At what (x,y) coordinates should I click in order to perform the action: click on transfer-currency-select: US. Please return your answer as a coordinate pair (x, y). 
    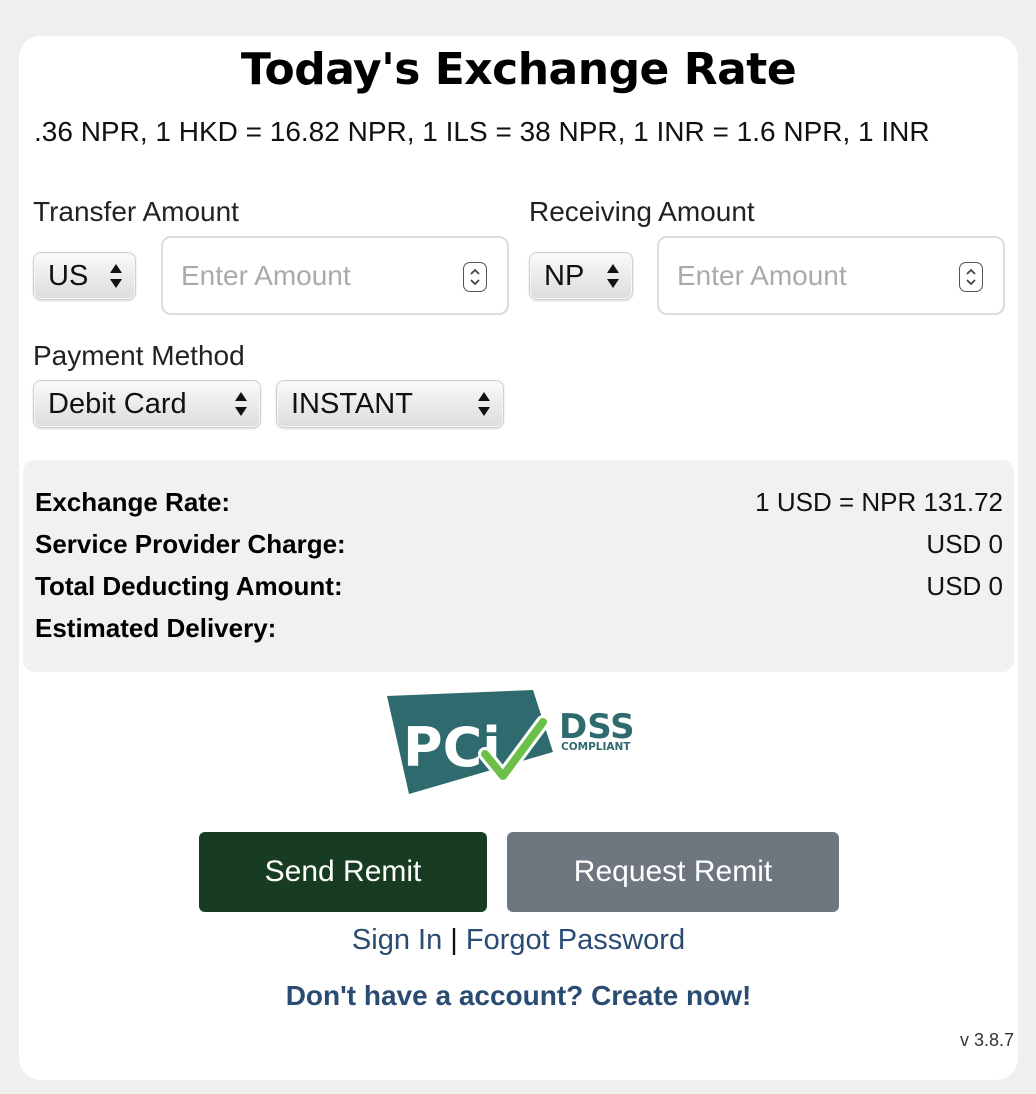
    Looking at the image, I should click on (84, 276).